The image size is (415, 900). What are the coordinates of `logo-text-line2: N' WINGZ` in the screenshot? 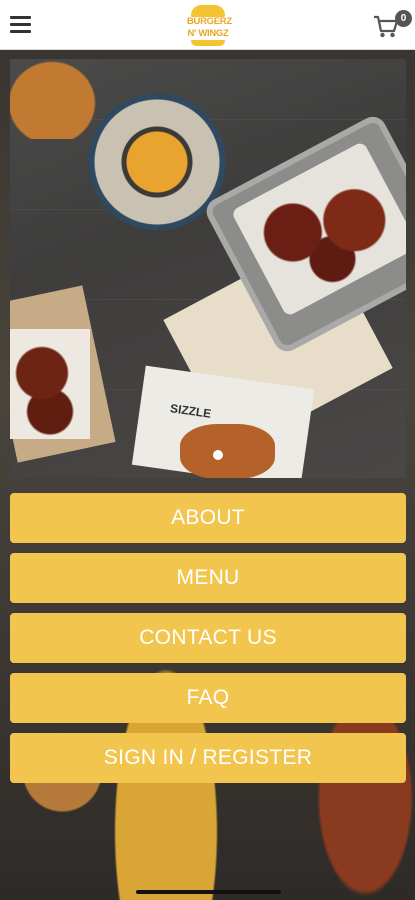 It's located at (208, 33).